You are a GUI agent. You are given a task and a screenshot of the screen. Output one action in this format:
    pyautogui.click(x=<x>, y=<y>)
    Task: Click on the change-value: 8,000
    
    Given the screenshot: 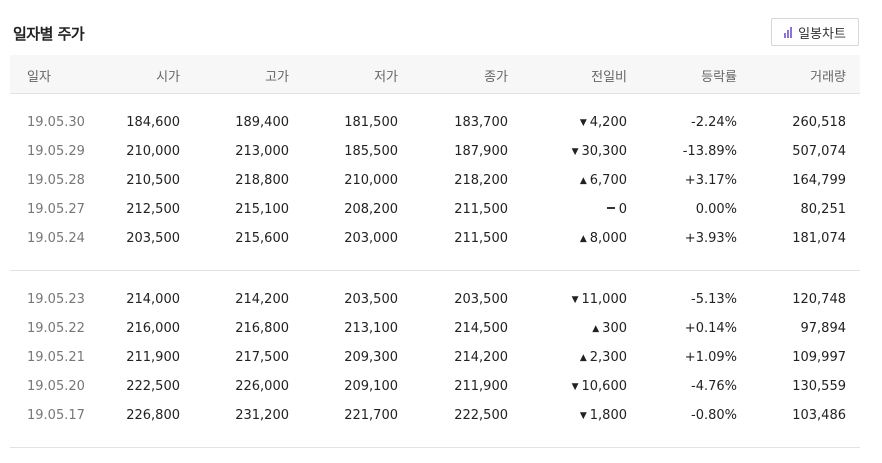 What is the action you would take?
    pyautogui.click(x=608, y=238)
    